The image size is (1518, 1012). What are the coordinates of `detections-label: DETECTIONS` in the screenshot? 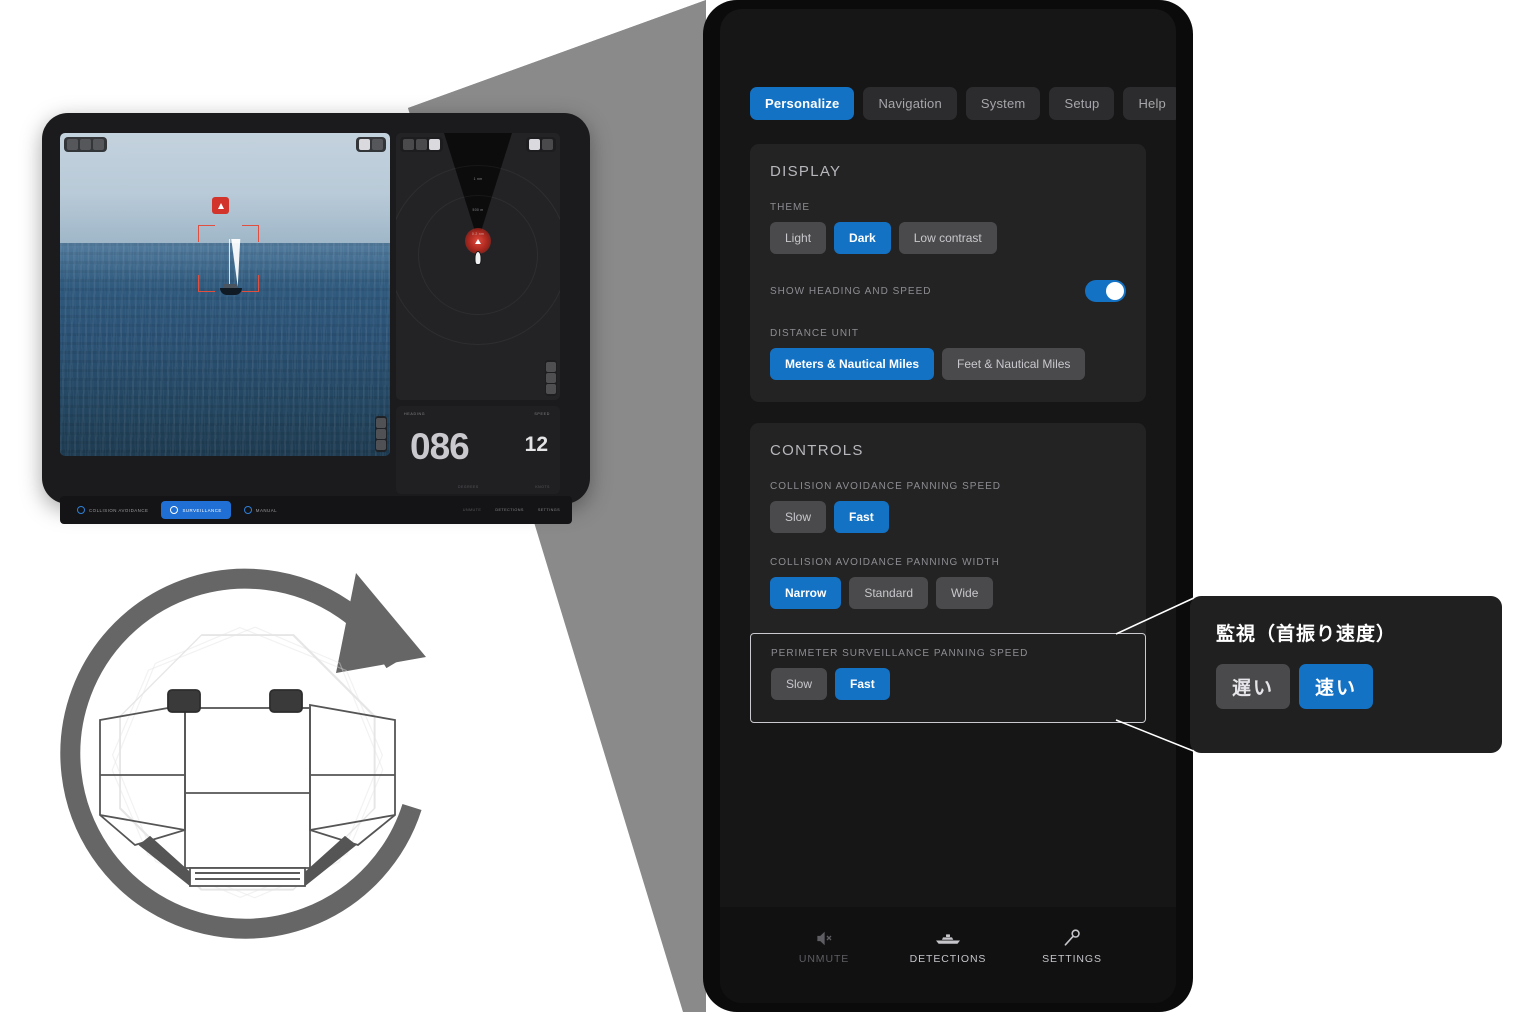 It's located at (948, 959).